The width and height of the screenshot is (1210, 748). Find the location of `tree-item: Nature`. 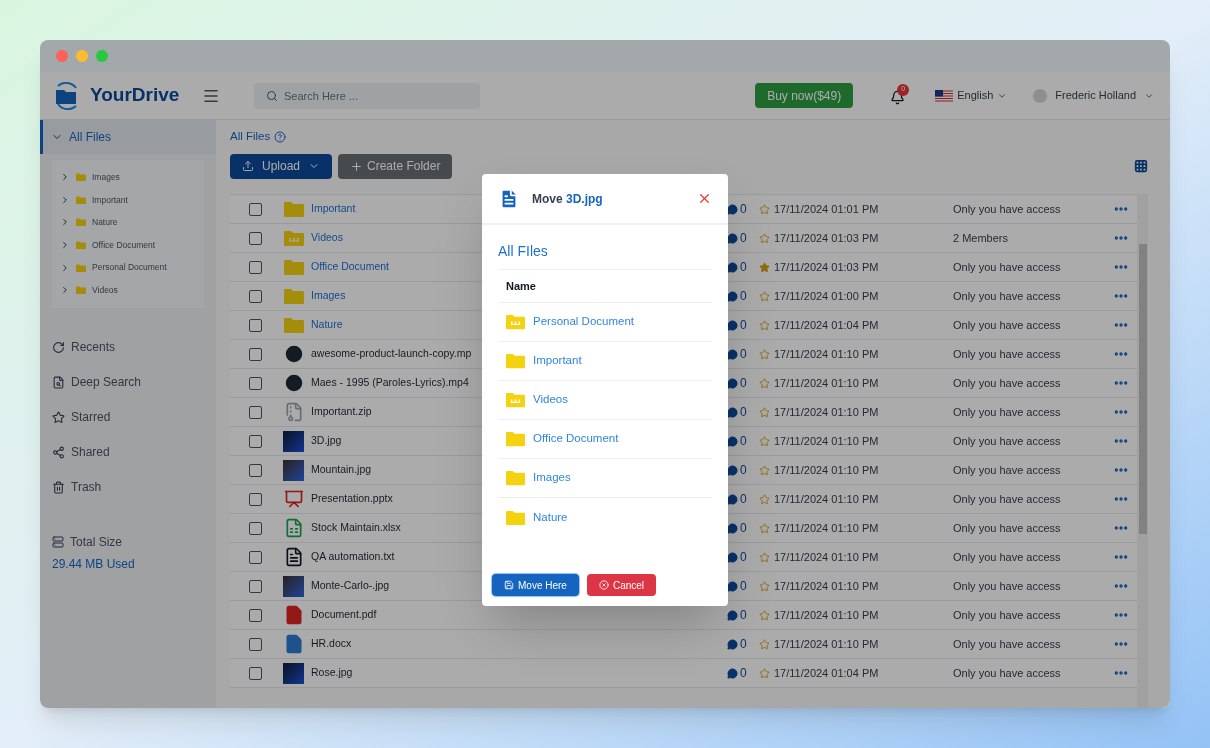

tree-item: Nature is located at coordinates (128, 222).